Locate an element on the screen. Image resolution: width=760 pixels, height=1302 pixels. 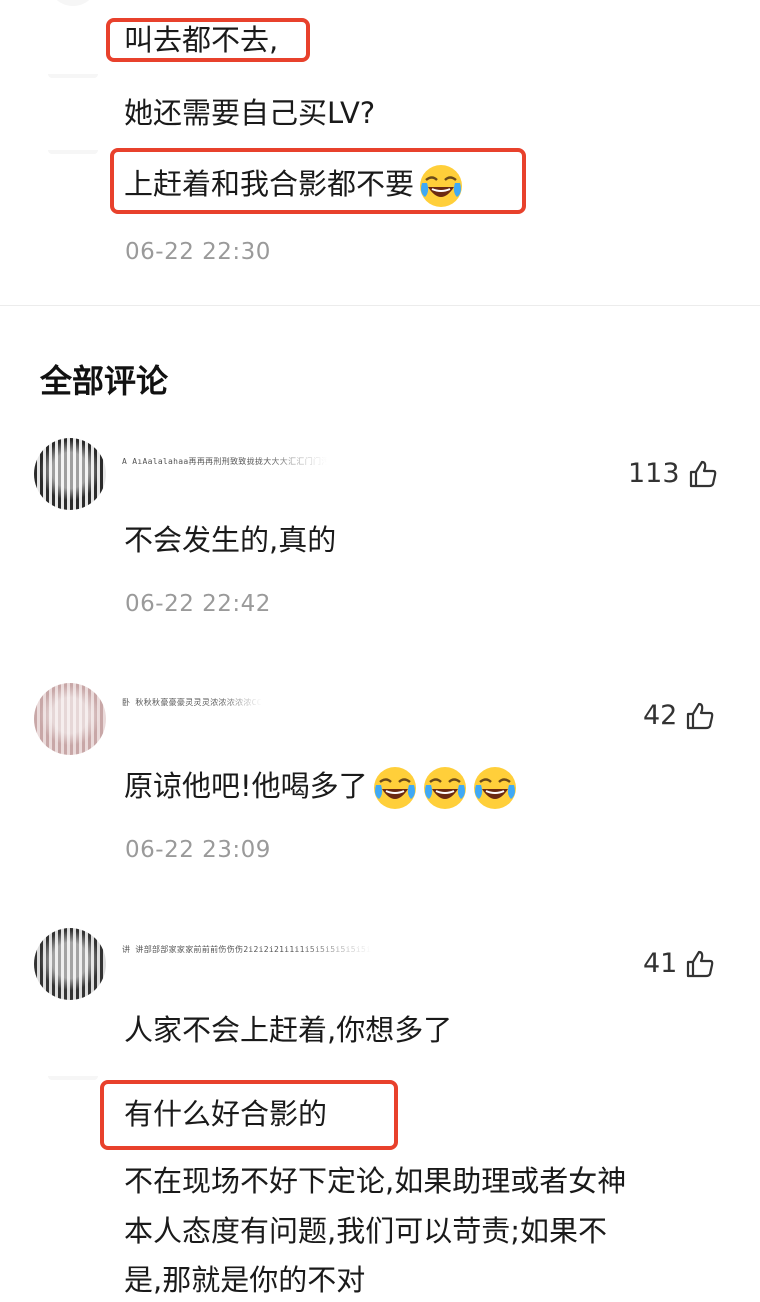
divider is located at coordinates (380, 305).